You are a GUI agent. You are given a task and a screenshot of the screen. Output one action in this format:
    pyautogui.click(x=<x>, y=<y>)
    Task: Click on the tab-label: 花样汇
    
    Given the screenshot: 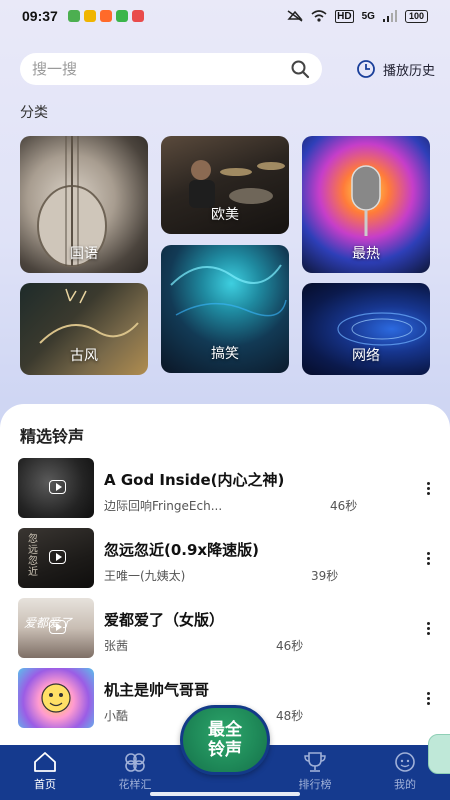 What is the action you would take?
    pyautogui.click(x=135, y=784)
    